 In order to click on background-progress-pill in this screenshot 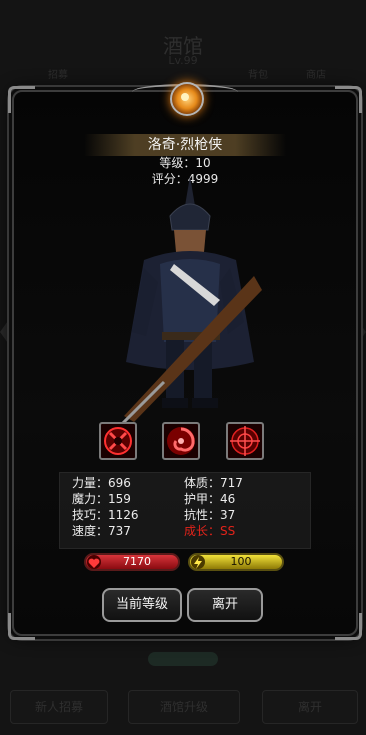, I will do `click(183, 659)`.